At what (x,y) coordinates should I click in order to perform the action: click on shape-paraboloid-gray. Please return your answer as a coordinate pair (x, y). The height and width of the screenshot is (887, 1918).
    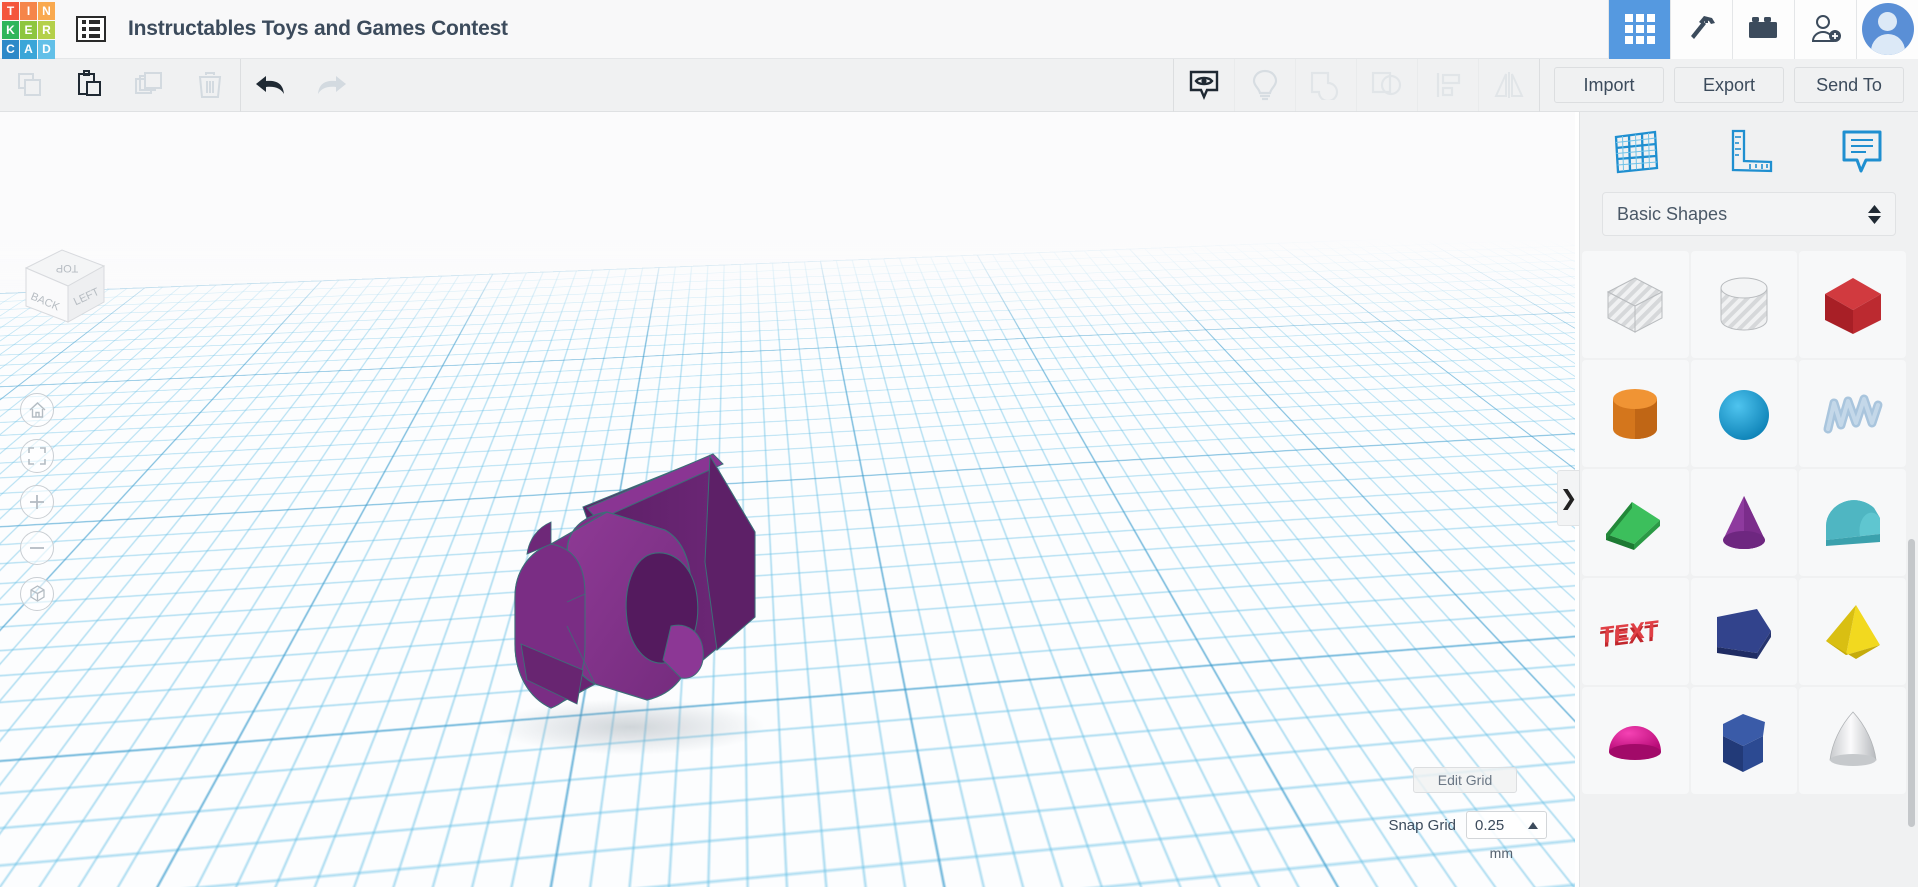
    Looking at the image, I should click on (1852, 740).